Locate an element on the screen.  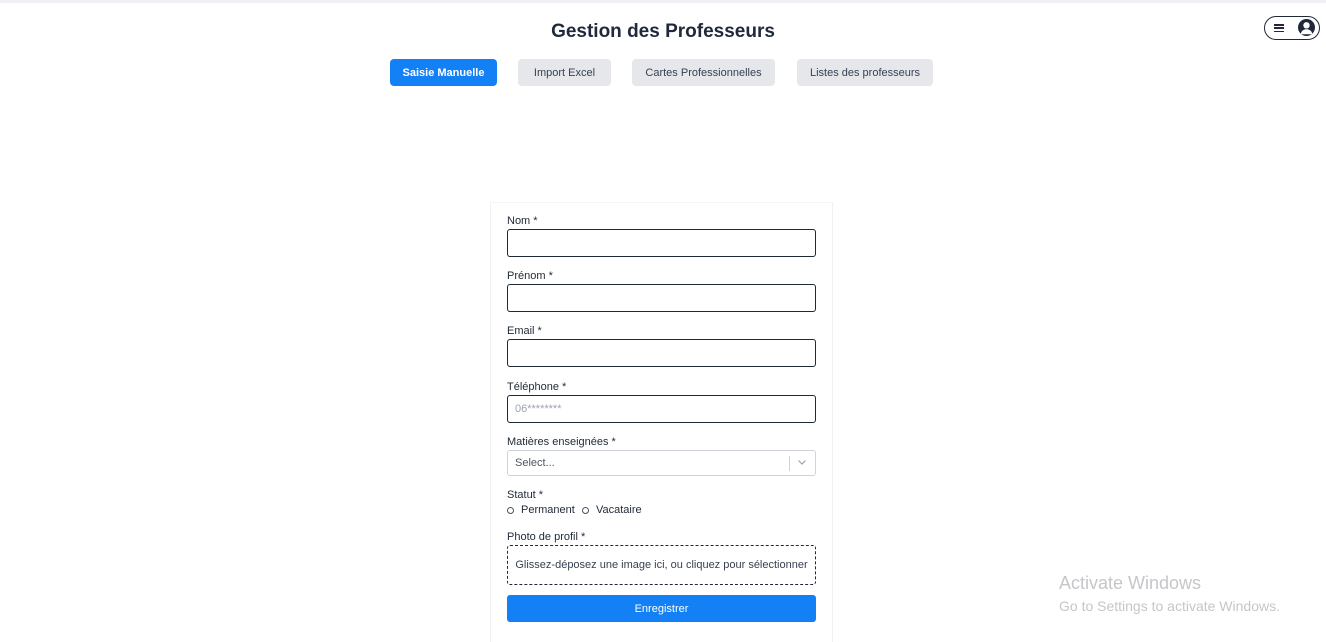
statut-label: Statut * is located at coordinates (525, 495).